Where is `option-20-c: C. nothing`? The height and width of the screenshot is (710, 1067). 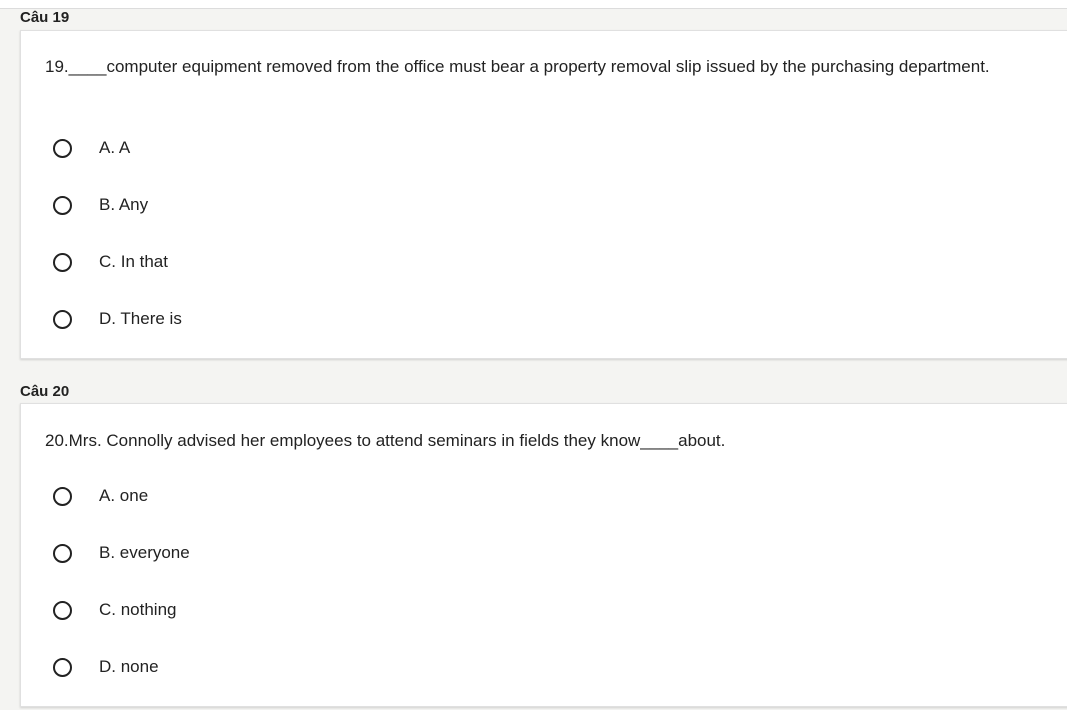
option-20-c: C. nothing is located at coordinates (115, 610).